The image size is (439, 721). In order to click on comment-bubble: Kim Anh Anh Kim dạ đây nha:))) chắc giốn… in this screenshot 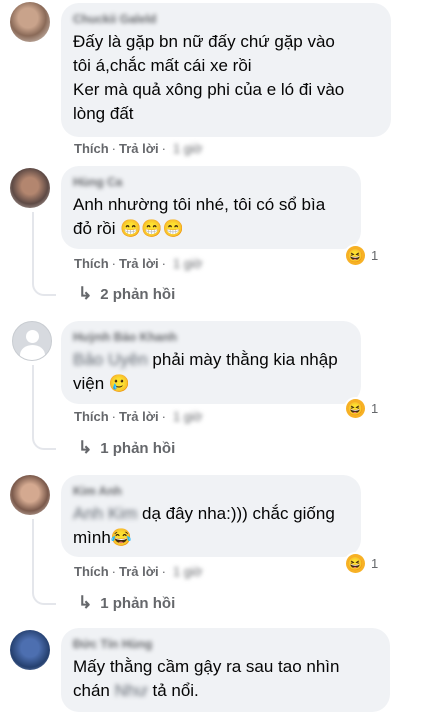, I will do `click(211, 516)`.